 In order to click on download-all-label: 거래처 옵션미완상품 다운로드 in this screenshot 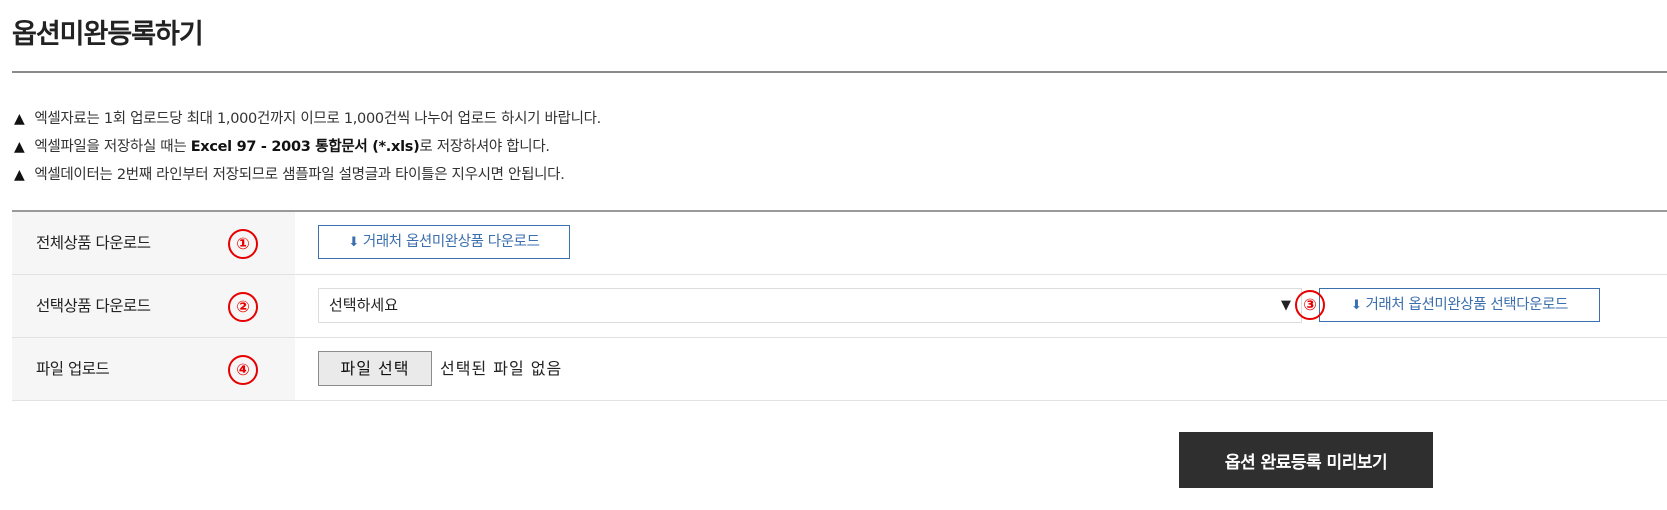, I will do `click(451, 242)`.